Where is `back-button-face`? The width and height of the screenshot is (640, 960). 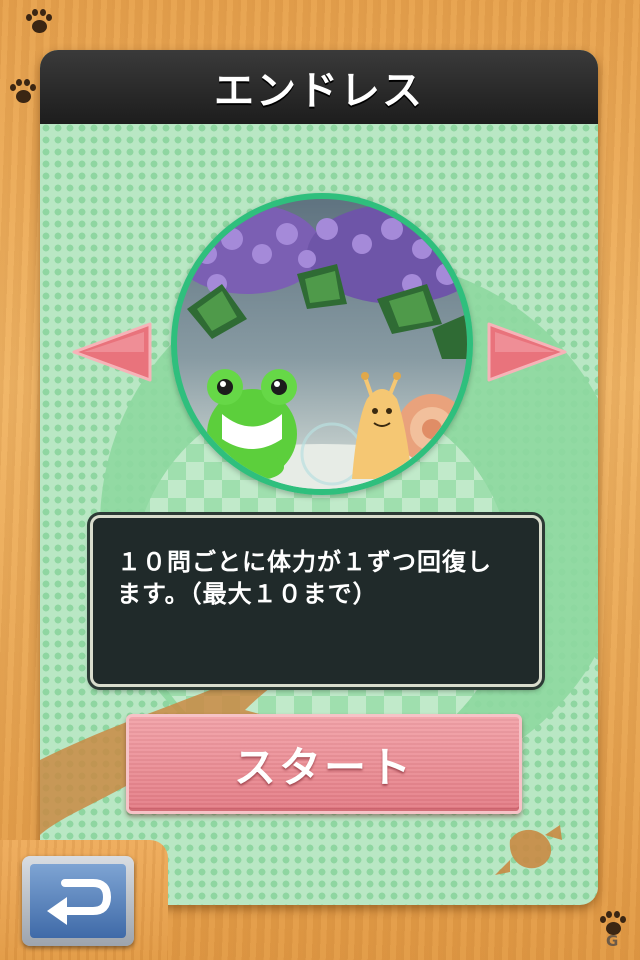 back-button-face is located at coordinates (78, 901).